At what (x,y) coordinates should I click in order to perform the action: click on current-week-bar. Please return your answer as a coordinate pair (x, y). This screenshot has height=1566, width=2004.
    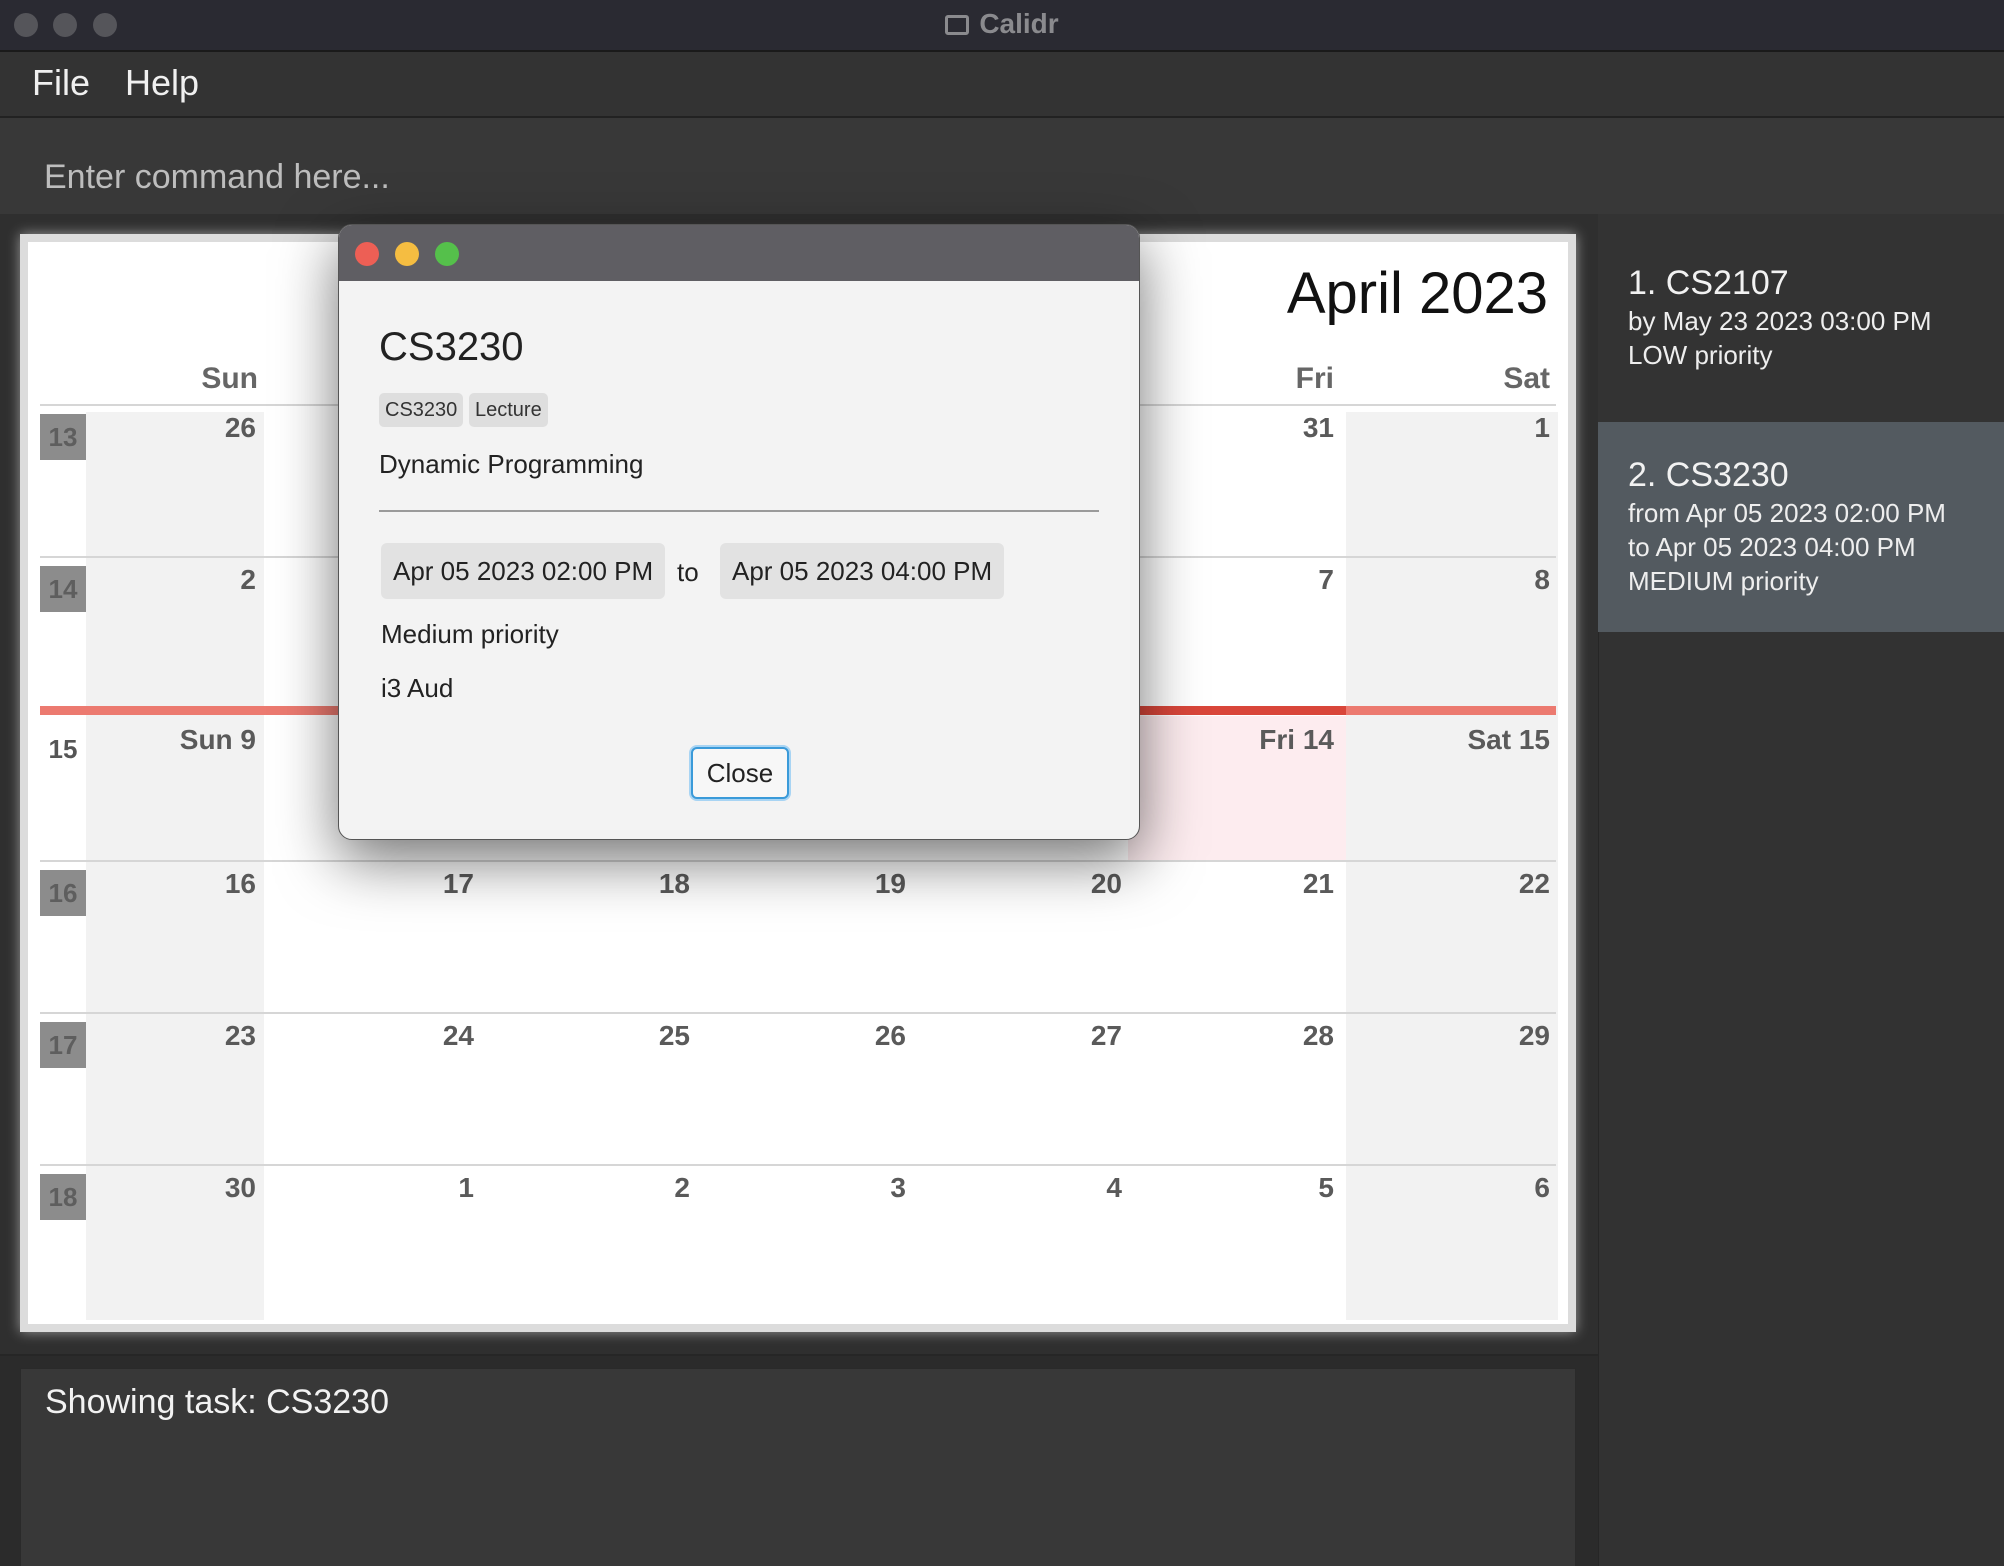
    Looking at the image, I should click on (1451, 710).